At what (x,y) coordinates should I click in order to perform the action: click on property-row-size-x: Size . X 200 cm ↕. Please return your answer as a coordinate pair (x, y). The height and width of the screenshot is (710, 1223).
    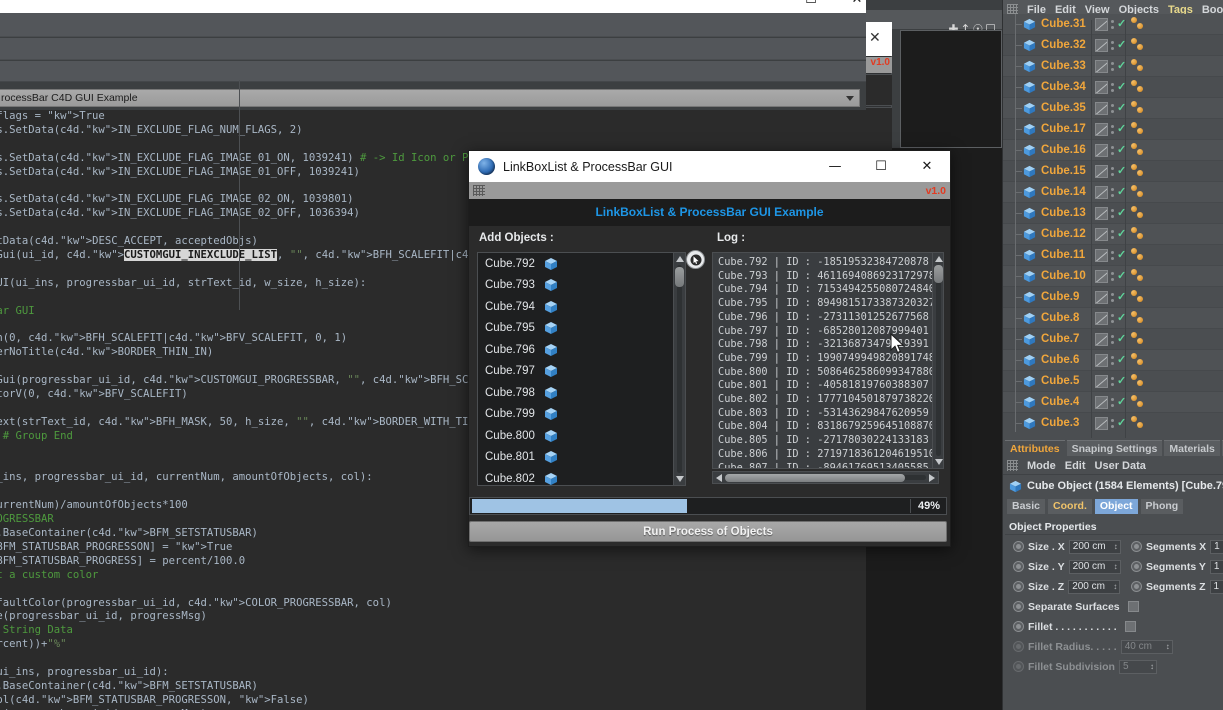
    Looking at the image, I should click on (1067, 546).